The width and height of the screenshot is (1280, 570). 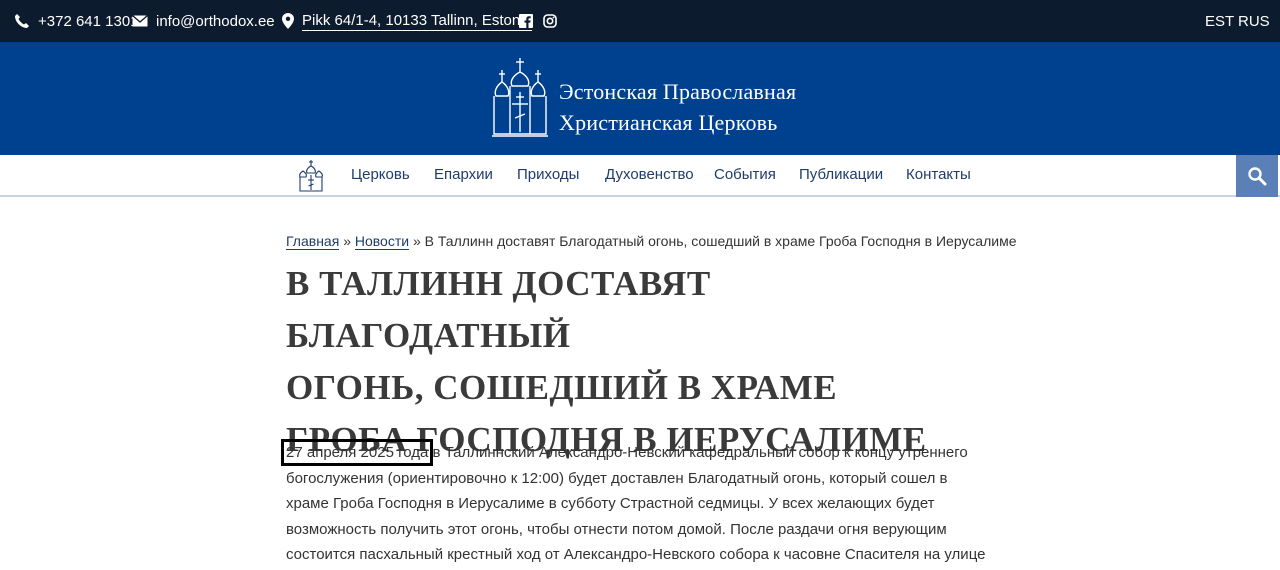 I want to click on nav-item-clergy: Духовенство, so click(x=649, y=175).